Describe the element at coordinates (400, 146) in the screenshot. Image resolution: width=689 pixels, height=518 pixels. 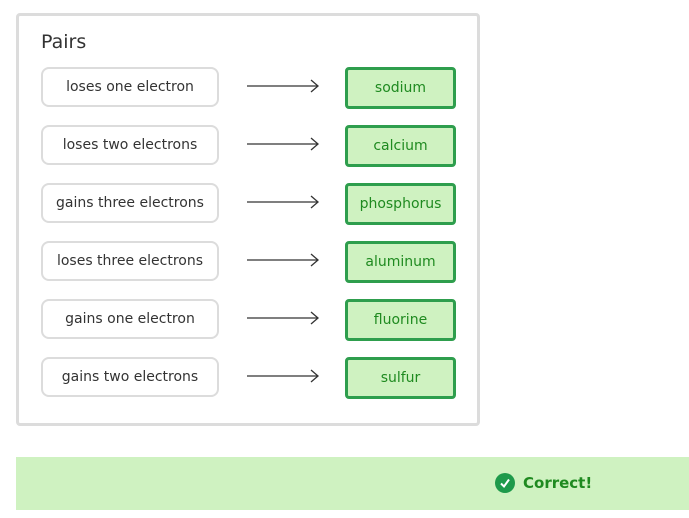
I see `pair-right-item: calcium` at that location.